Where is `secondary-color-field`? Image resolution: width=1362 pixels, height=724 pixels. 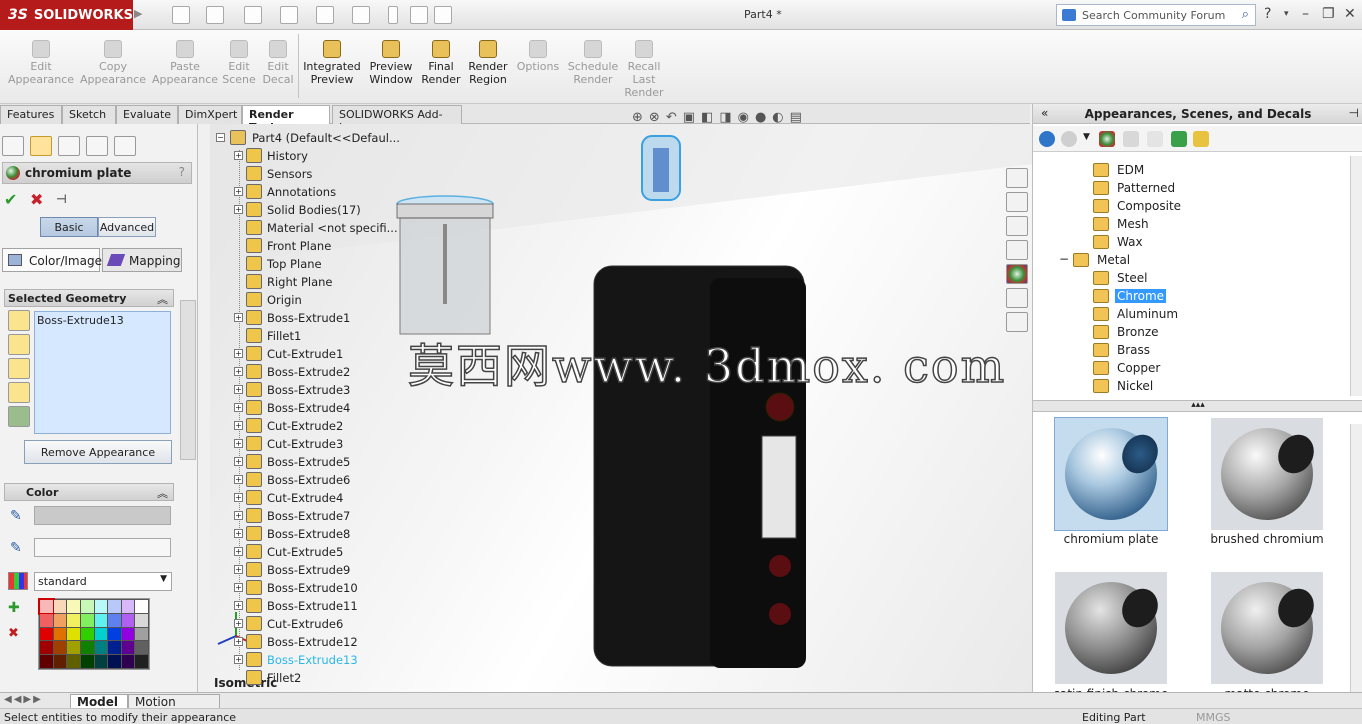
secondary-color-field is located at coordinates (102, 547).